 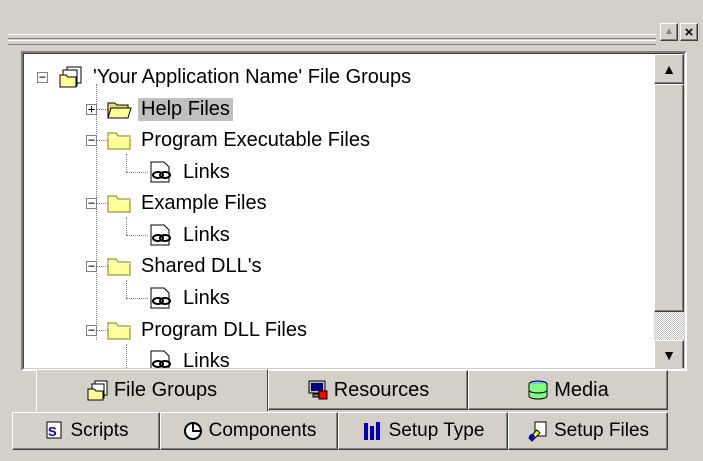 What do you see at coordinates (669, 198) in the screenshot?
I see `scroll-thumb` at bounding box center [669, 198].